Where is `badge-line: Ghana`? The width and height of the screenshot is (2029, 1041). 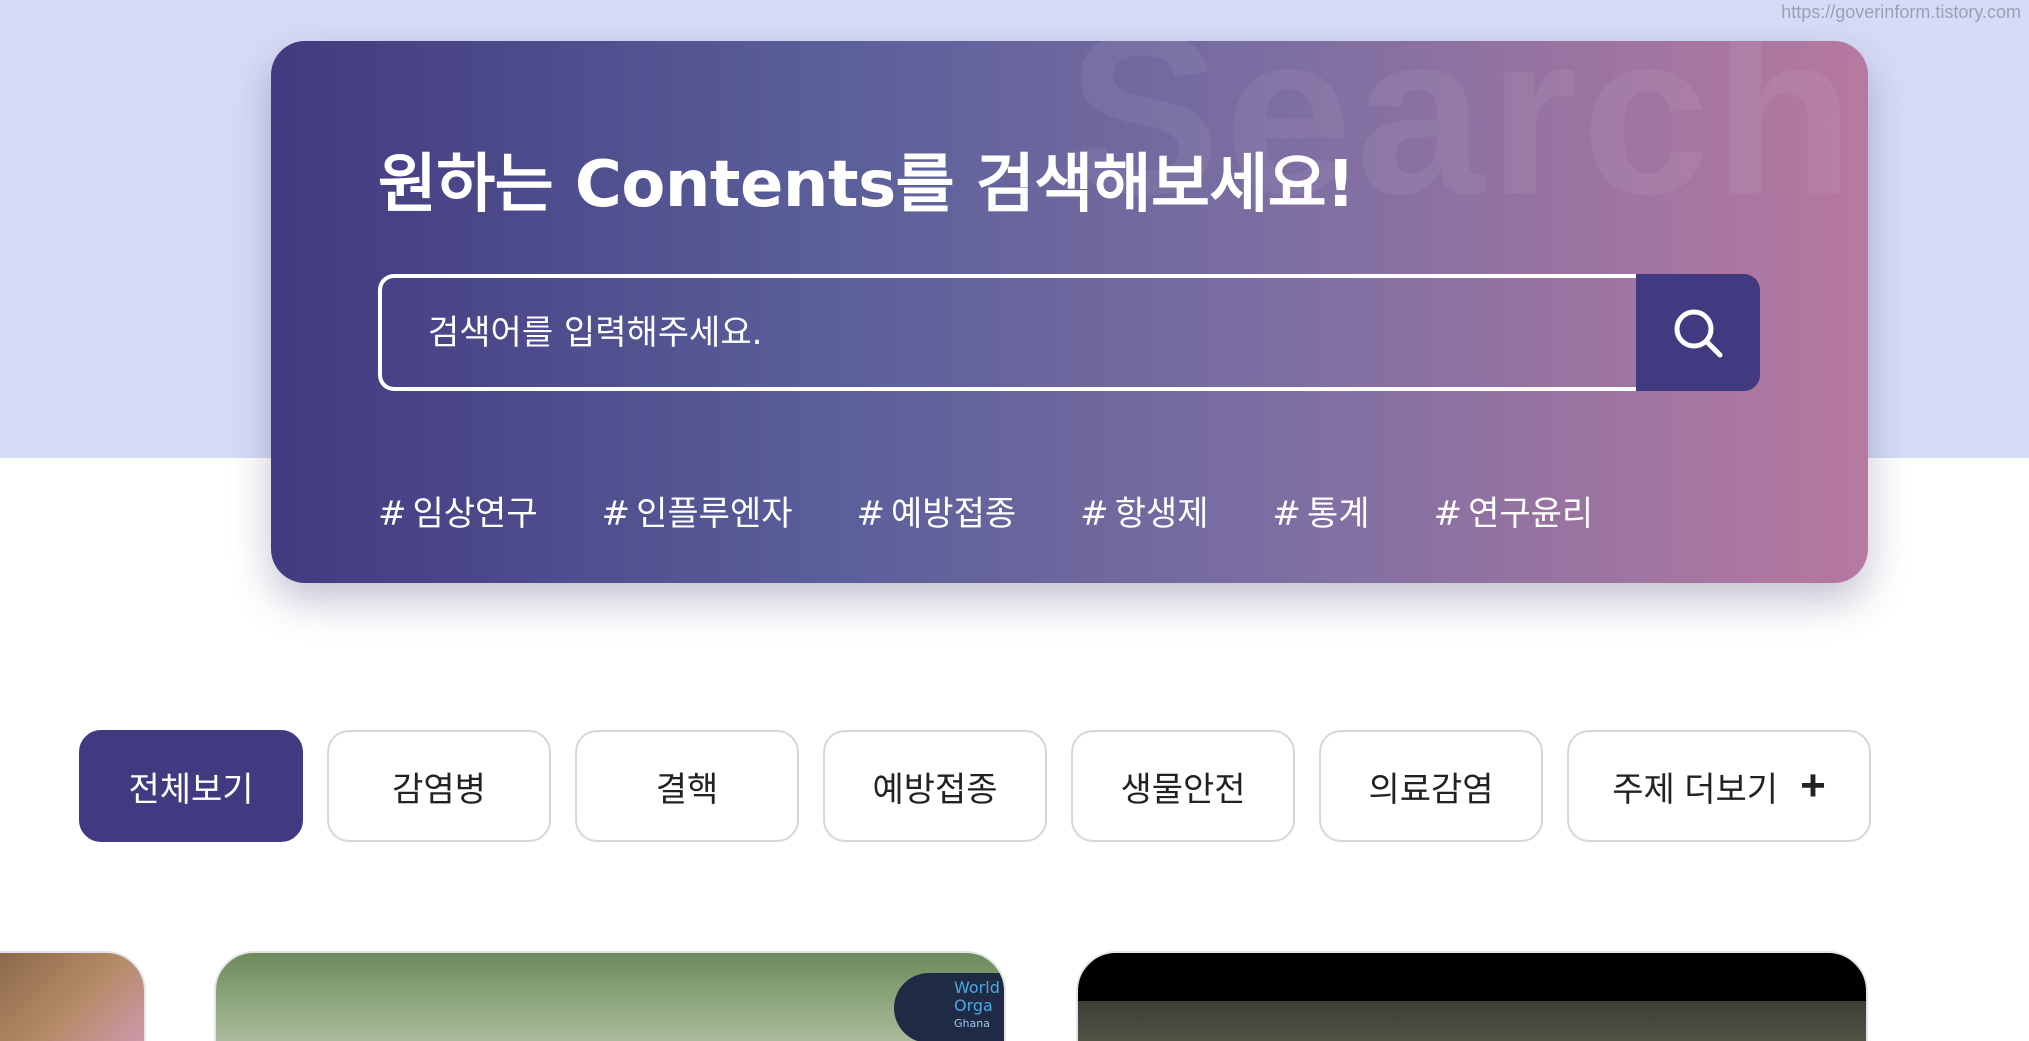
badge-line: Ghana is located at coordinates (972, 1023).